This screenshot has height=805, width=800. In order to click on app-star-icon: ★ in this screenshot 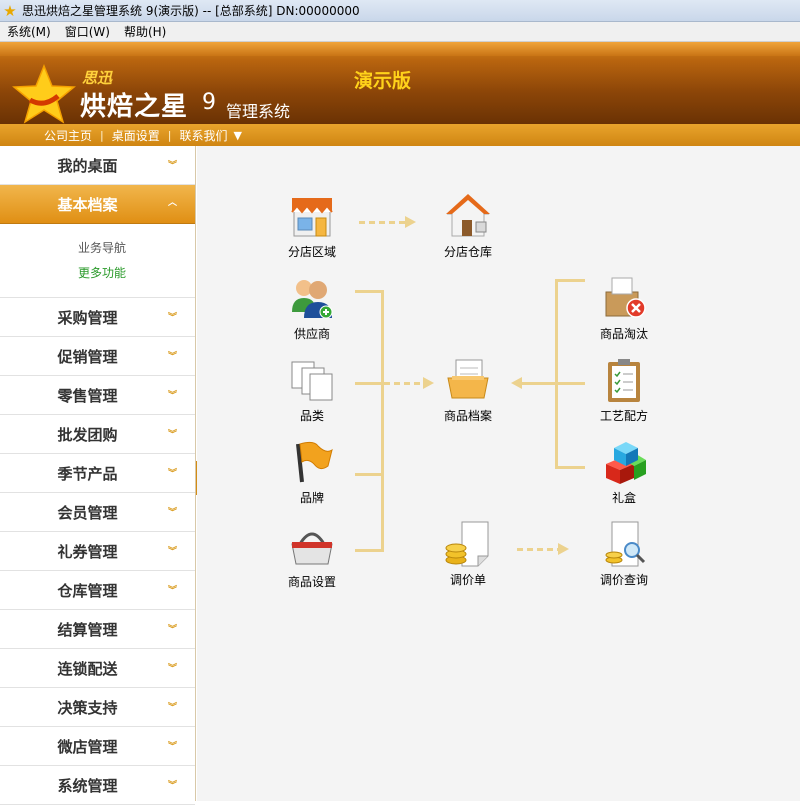, I will do `click(10, 10)`.